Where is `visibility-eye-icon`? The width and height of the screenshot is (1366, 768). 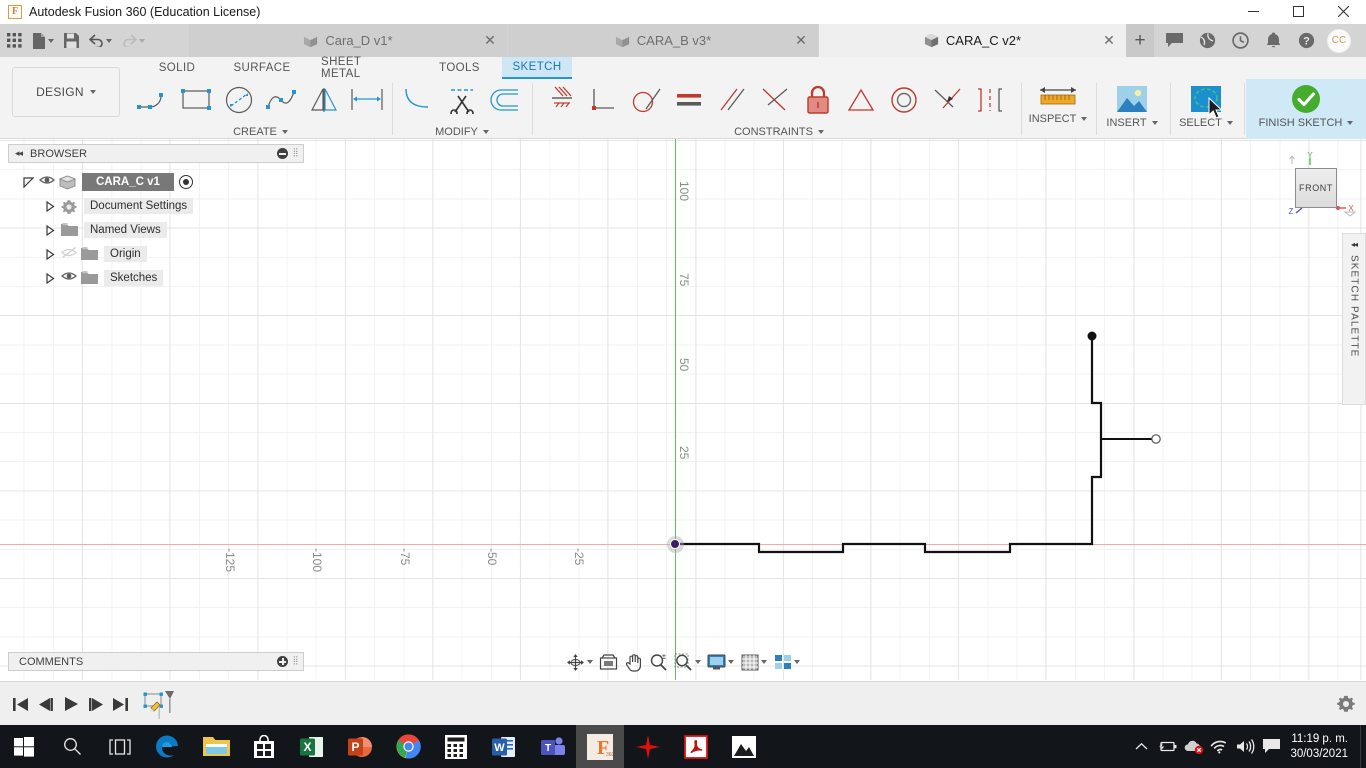 visibility-eye-icon is located at coordinates (47, 182).